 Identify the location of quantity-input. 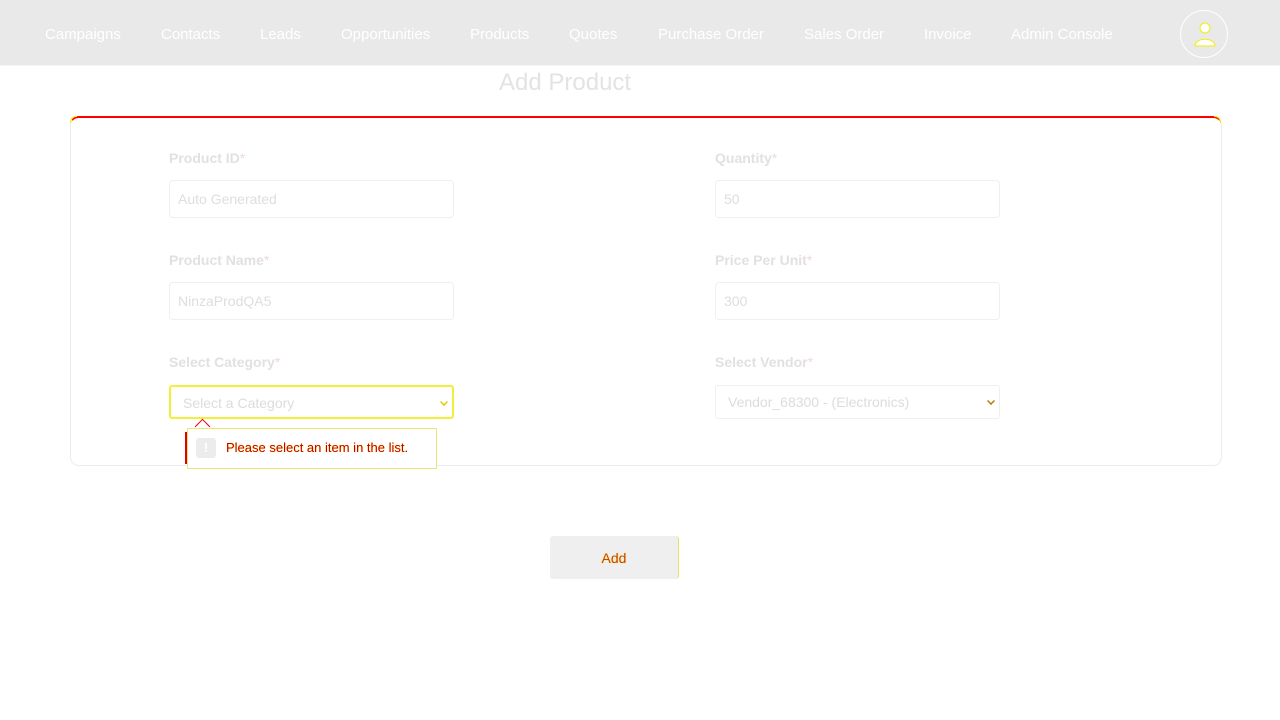
(857, 199).